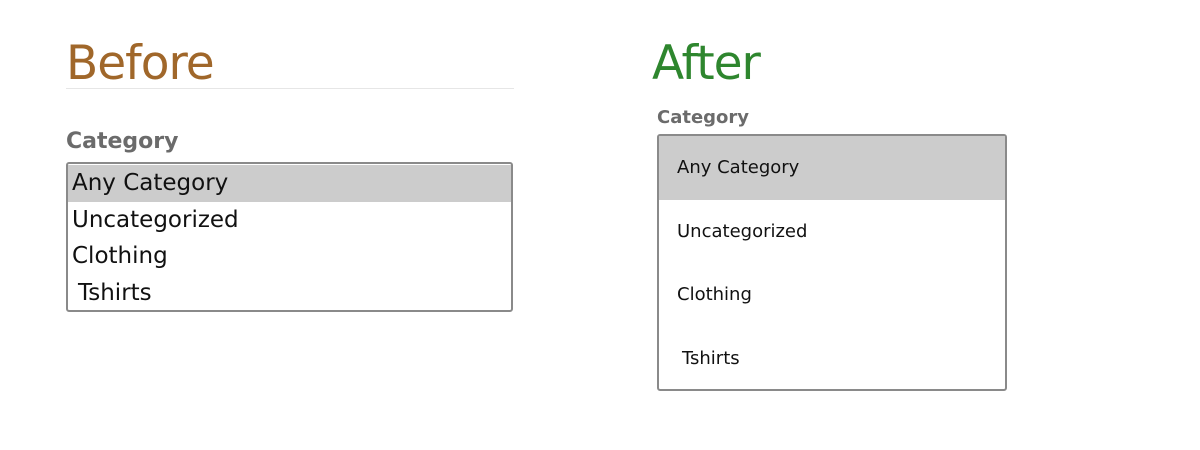 The height and width of the screenshot is (450, 1200). I want to click on after-title: After, so click(706, 63).